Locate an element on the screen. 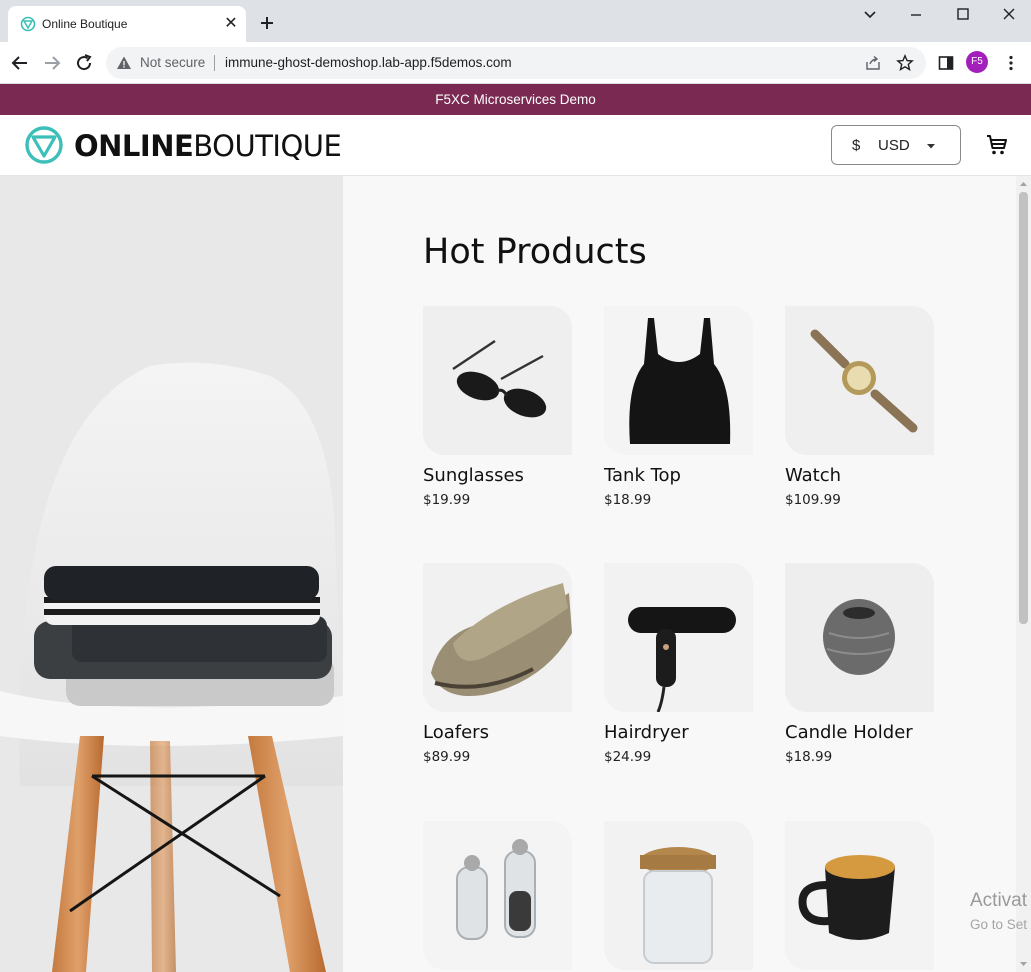  browser-tab: Online Boutique ✕ is located at coordinates (127, 24).